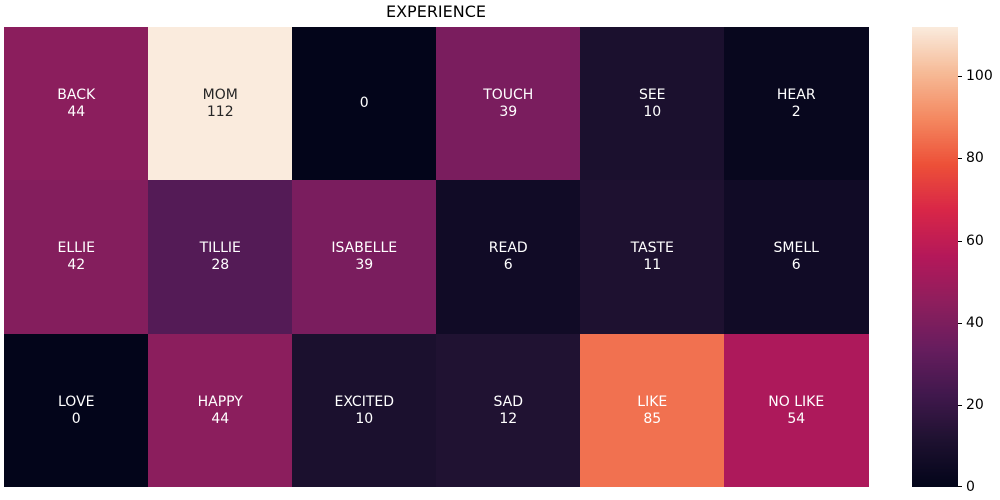 The image size is (1000, 500). I want to click on cell-label: HAPPY, so click(220, 401).